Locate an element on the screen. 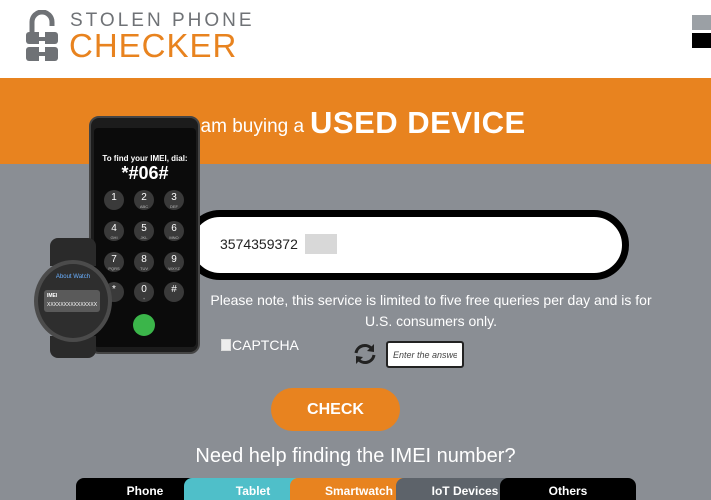 Image resolution: width=711 pixels, height=500 pixels. keypad-letters: DEF is located at coordinates (174, 206).